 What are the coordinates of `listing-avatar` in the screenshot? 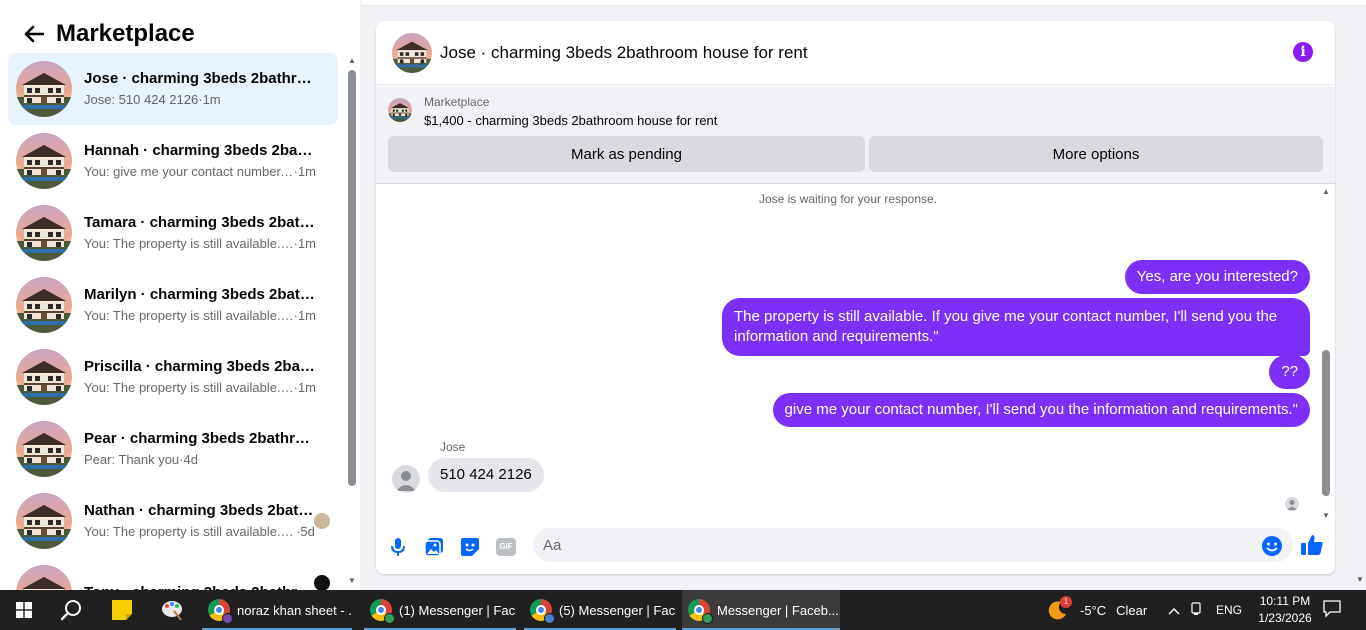 It's located at (412, 52).